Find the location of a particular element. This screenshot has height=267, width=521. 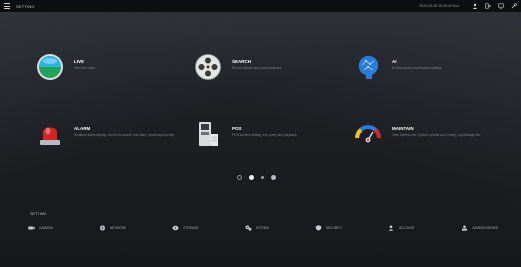

tile-ai: AI AI video query and function setting. is located at coordinates (428, 67).